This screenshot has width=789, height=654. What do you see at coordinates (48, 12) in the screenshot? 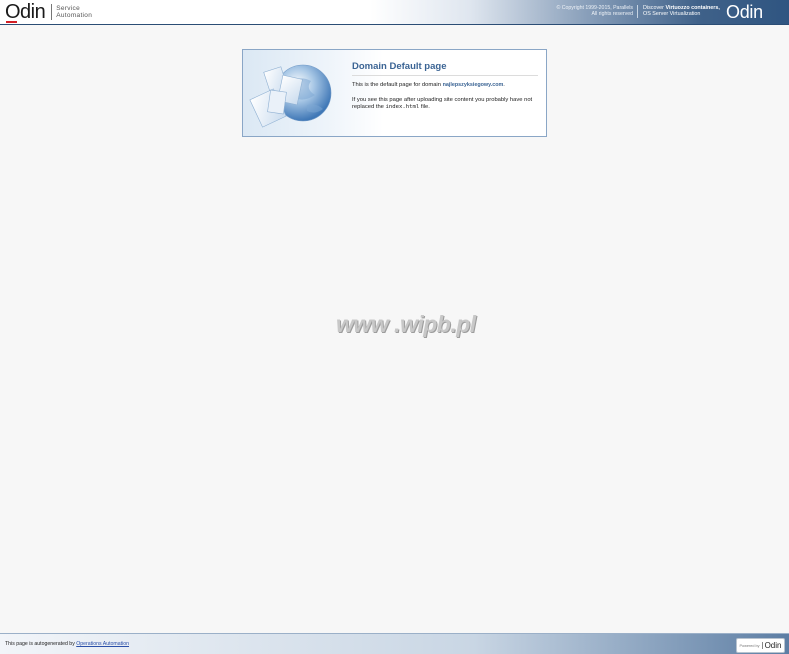
I see `odin-service-automation-logo: Odin Service Automation` at bounding box center [48, 12].